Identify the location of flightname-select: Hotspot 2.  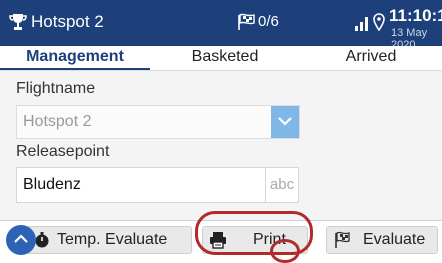
(158, 122).